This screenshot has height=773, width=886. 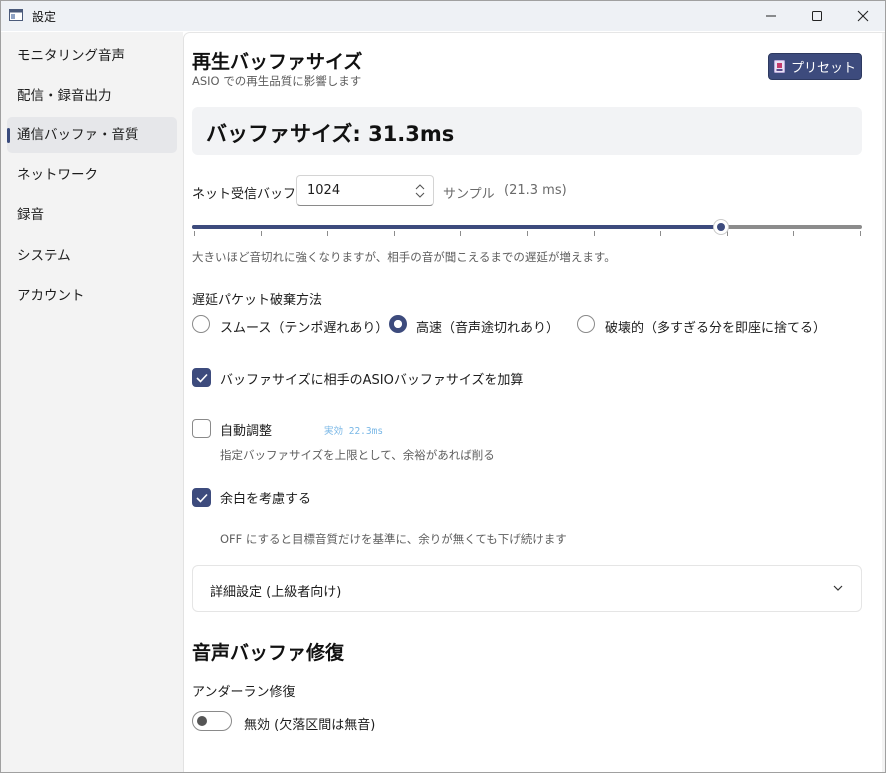 I want to click on title-bar: 設定, so click(x=443, y=16).